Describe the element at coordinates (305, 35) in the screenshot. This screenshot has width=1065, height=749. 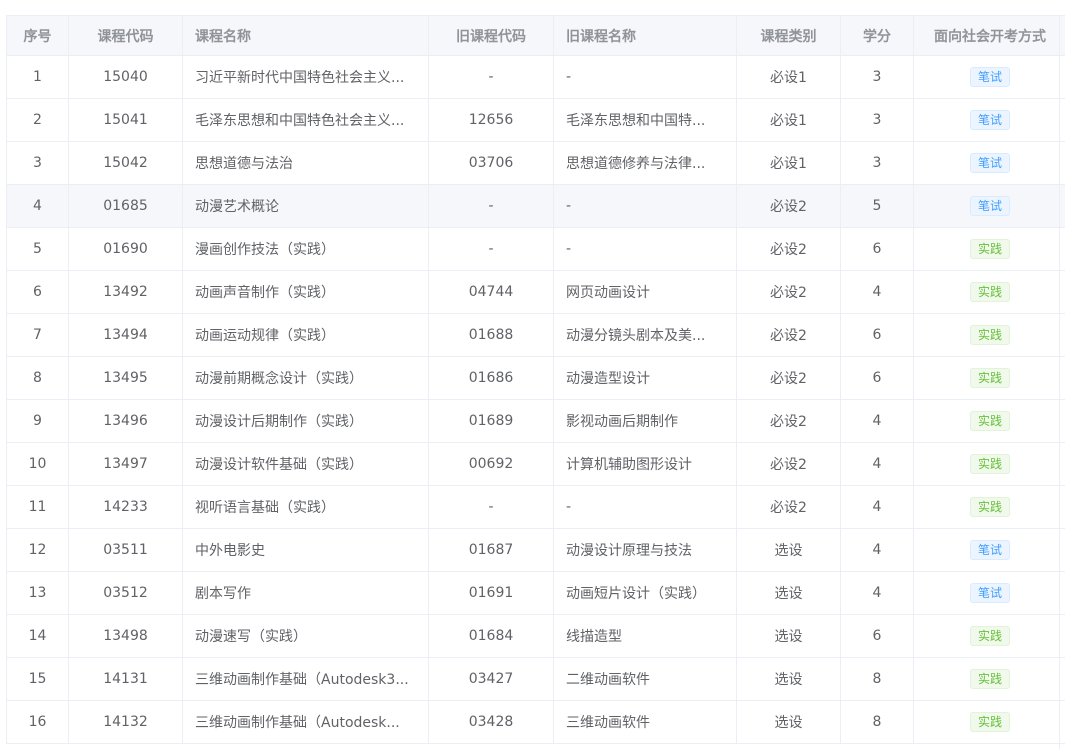
I see `column-header-name: 课程名称` at that location.